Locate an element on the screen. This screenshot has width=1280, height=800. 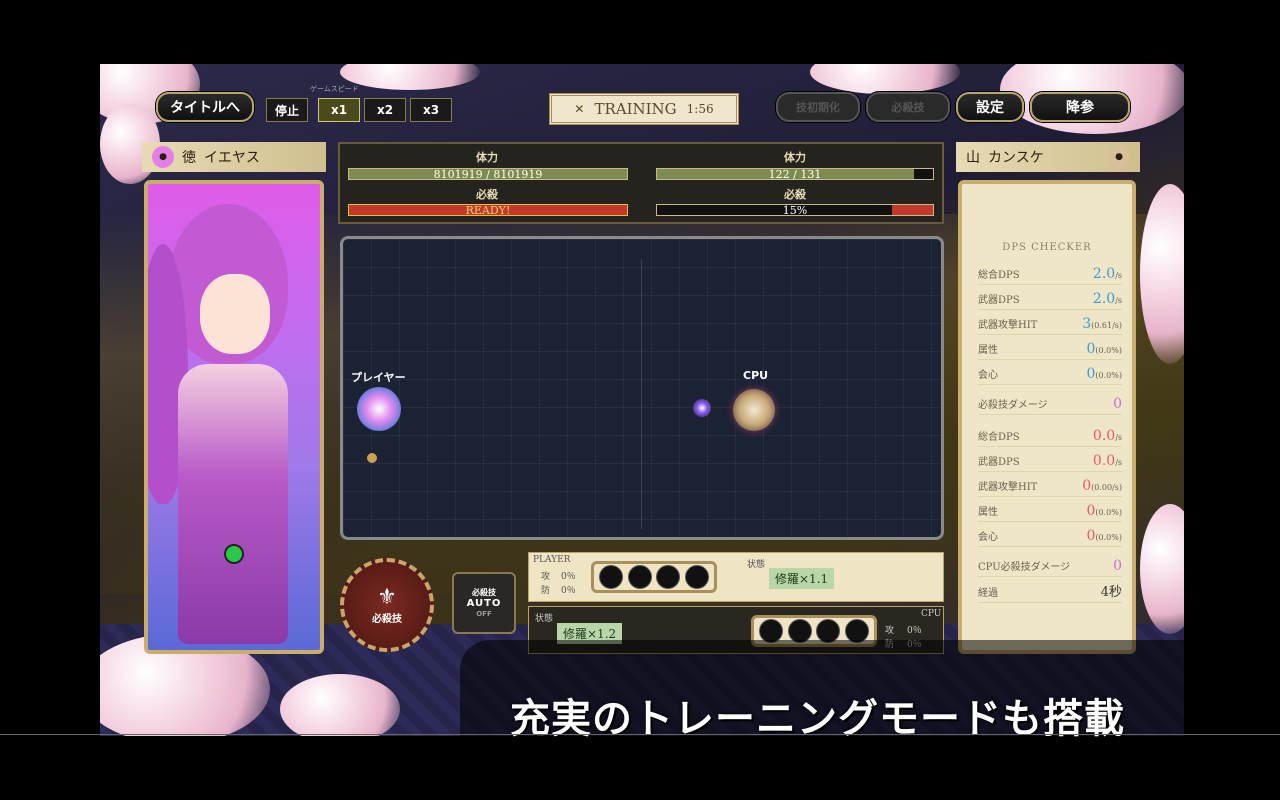
cpu-total-dps-row: 総合DPS 0.0/s is located at coordinates (1050, 434).